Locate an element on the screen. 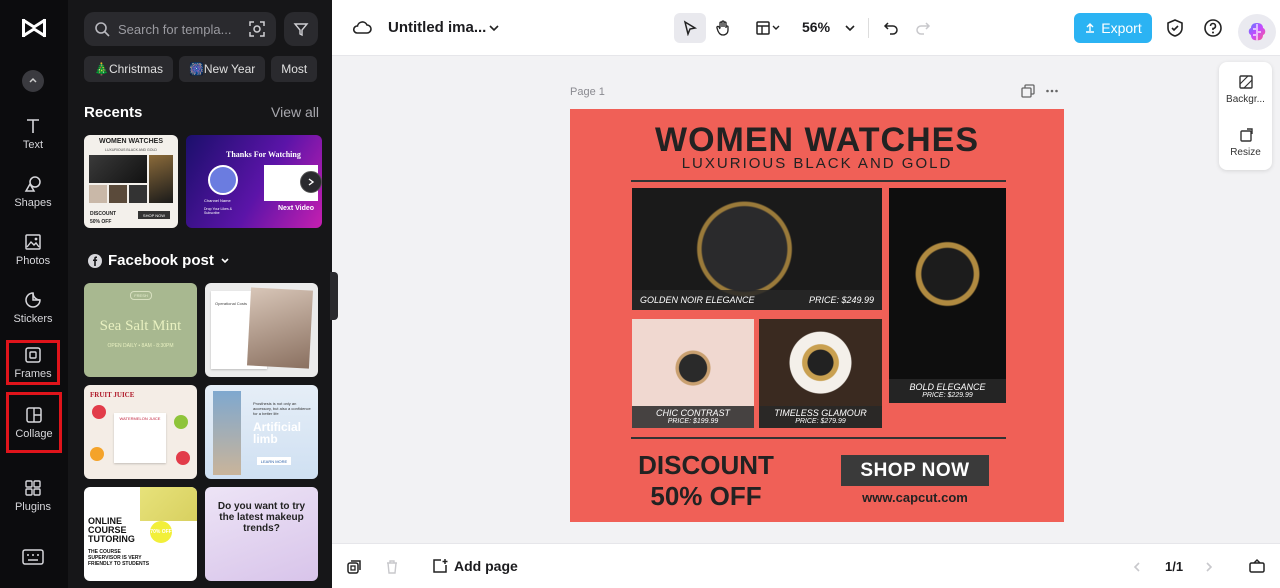 This screenshot has width=1280, height=588. rail-item-plugins: Plugins is located at coordinates (33, 496).